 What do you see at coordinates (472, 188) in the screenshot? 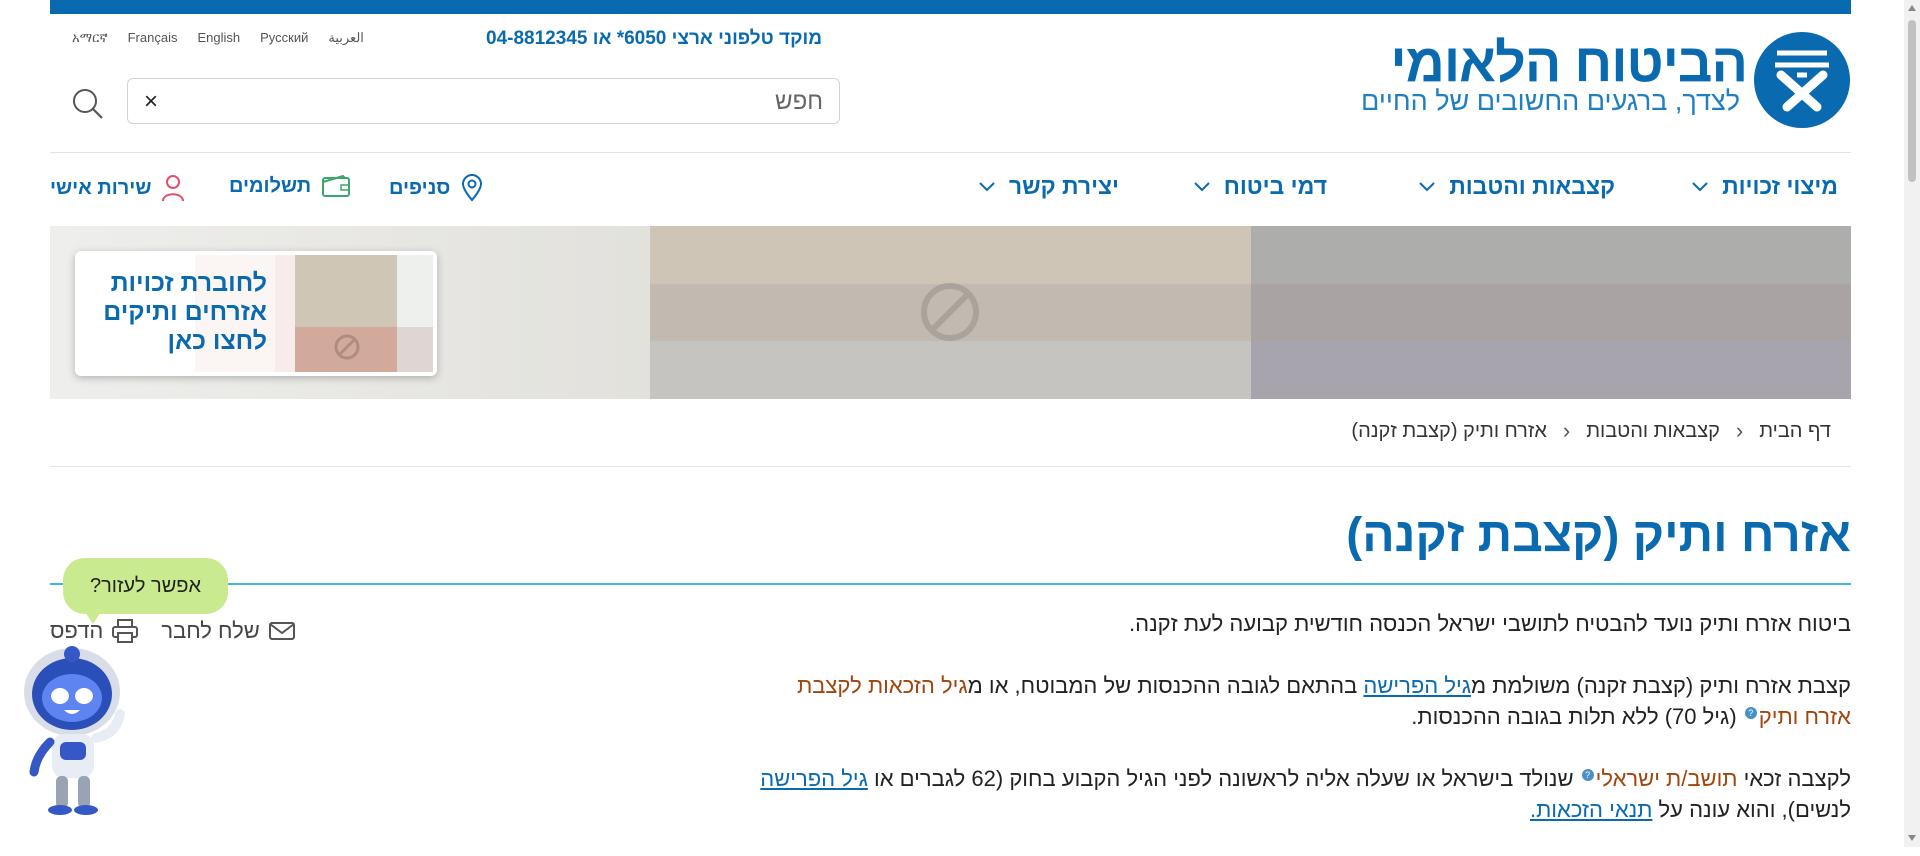
I see `location-pin-icon` at bounding box center [472, 188].